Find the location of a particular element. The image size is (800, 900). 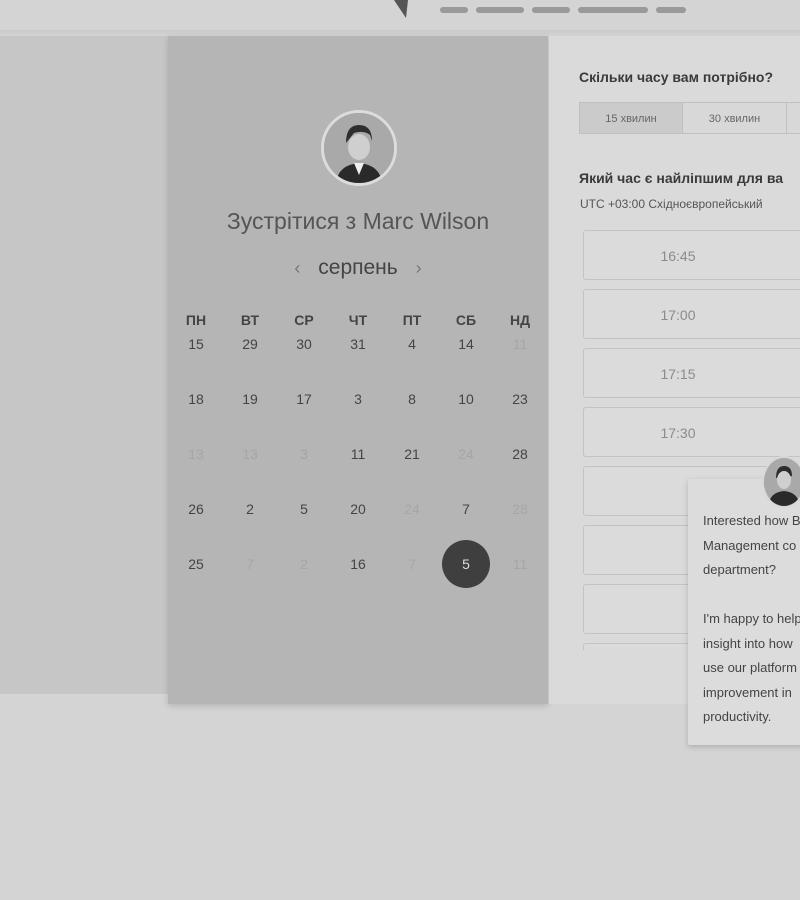

duration-tabs: 15 хвилин 30 хвилин is located at coordinates (689, 118).